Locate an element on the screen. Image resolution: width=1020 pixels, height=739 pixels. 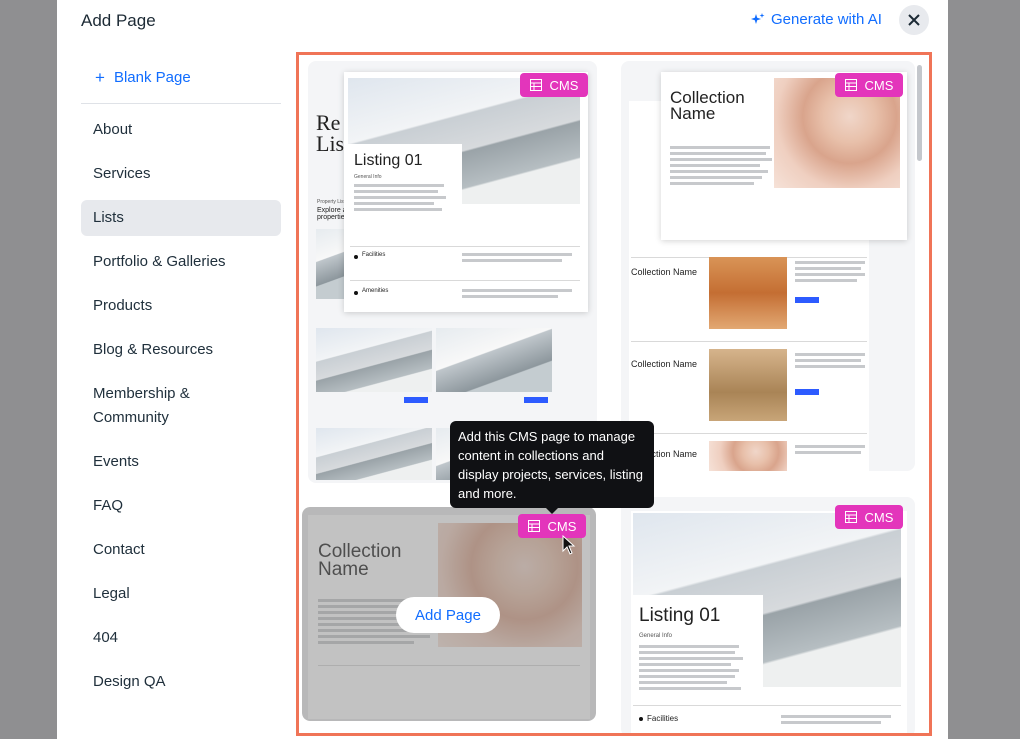
category-item: Contact is located at coordinates (181, 550).